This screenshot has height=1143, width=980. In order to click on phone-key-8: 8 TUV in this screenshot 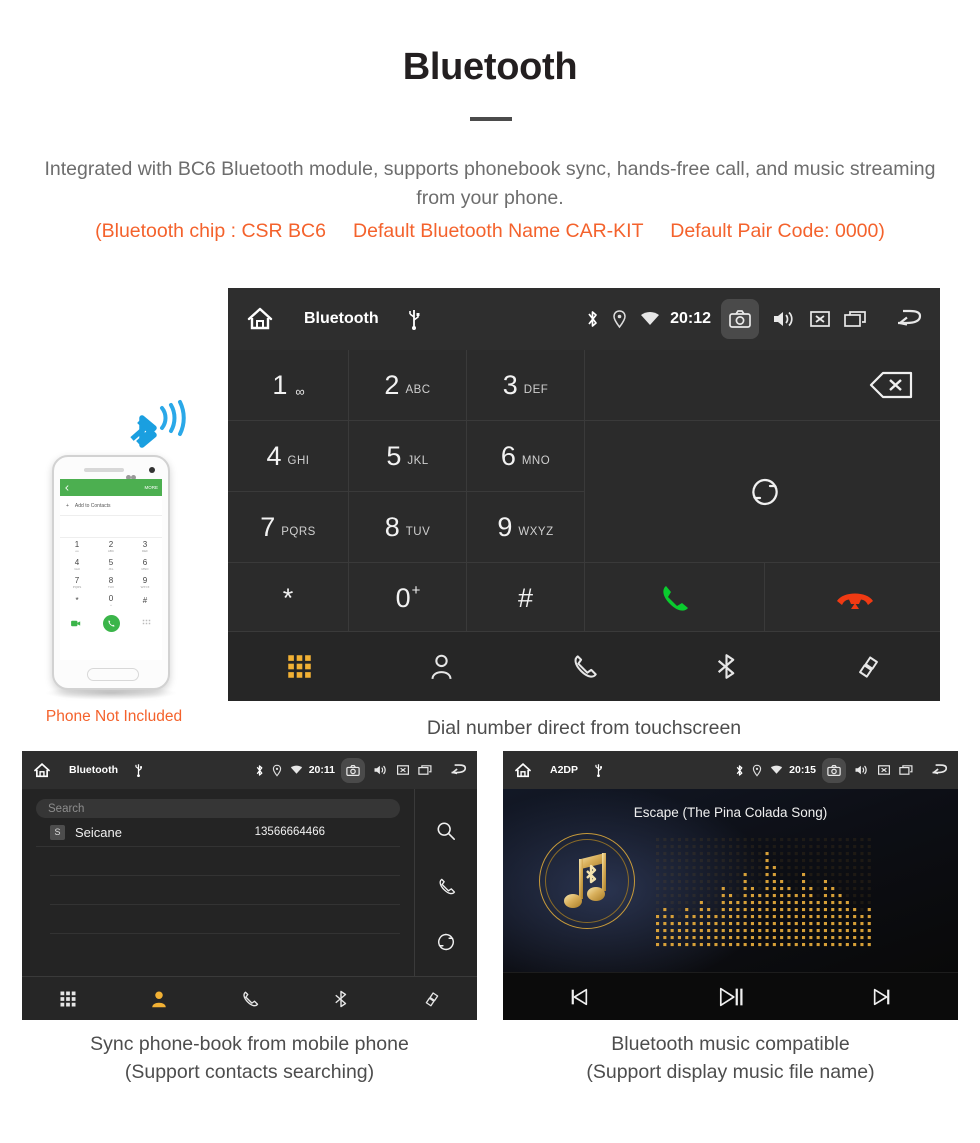, I will do `click(111, 583)`.